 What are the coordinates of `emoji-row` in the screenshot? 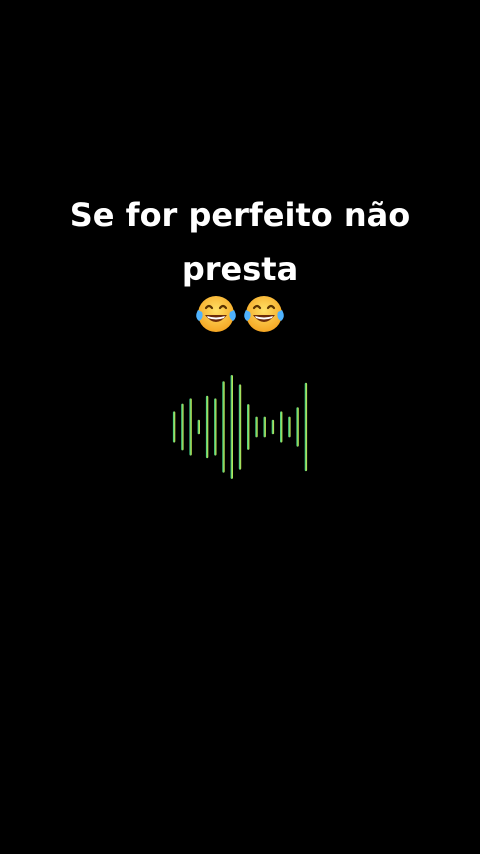 It's located at (240, 314).